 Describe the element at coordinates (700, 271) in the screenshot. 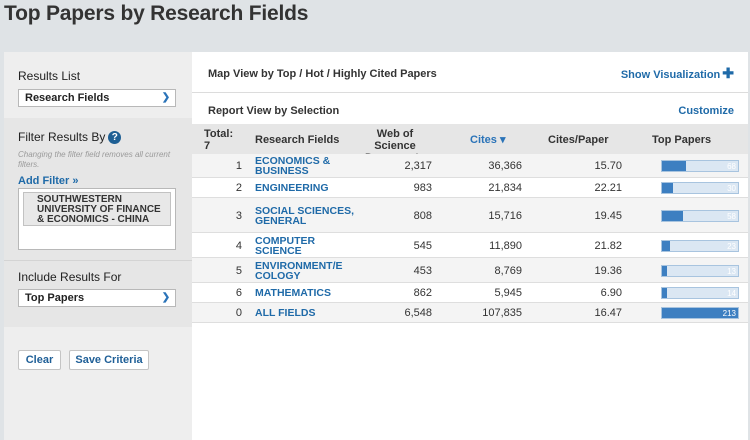

I see `top-papers-bar: 13` at that location.